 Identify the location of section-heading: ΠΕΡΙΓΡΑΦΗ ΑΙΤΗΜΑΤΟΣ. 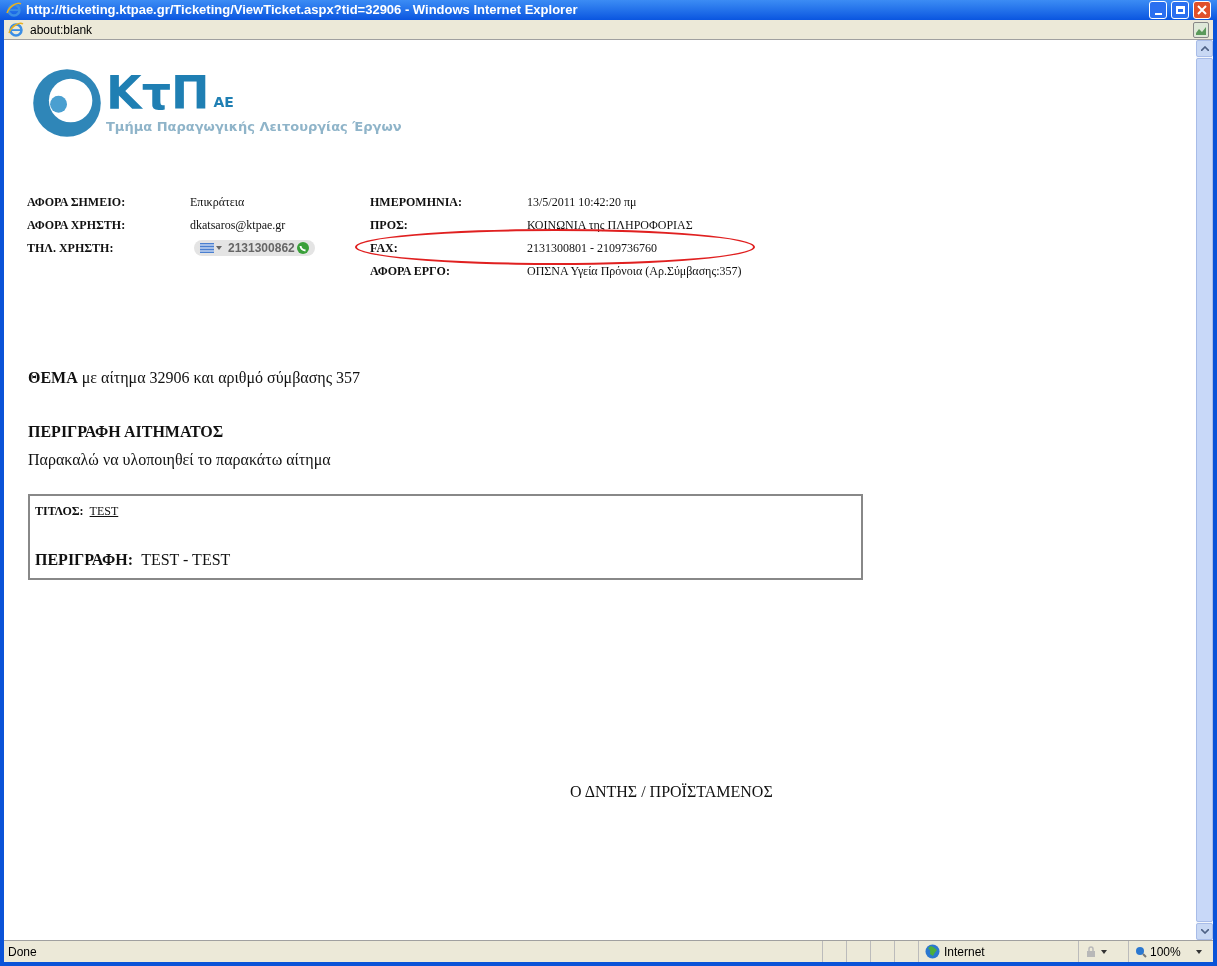
(126, 432).